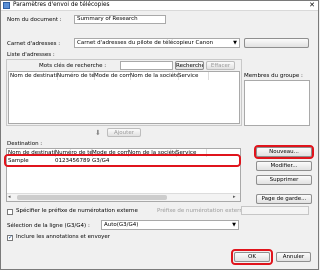 The width and height of the screenshot is (320, 270). Describe the element at coordinates (34, 44) in the screenshot. I see `address-book-label: Carnet d'adresses :` at that location.